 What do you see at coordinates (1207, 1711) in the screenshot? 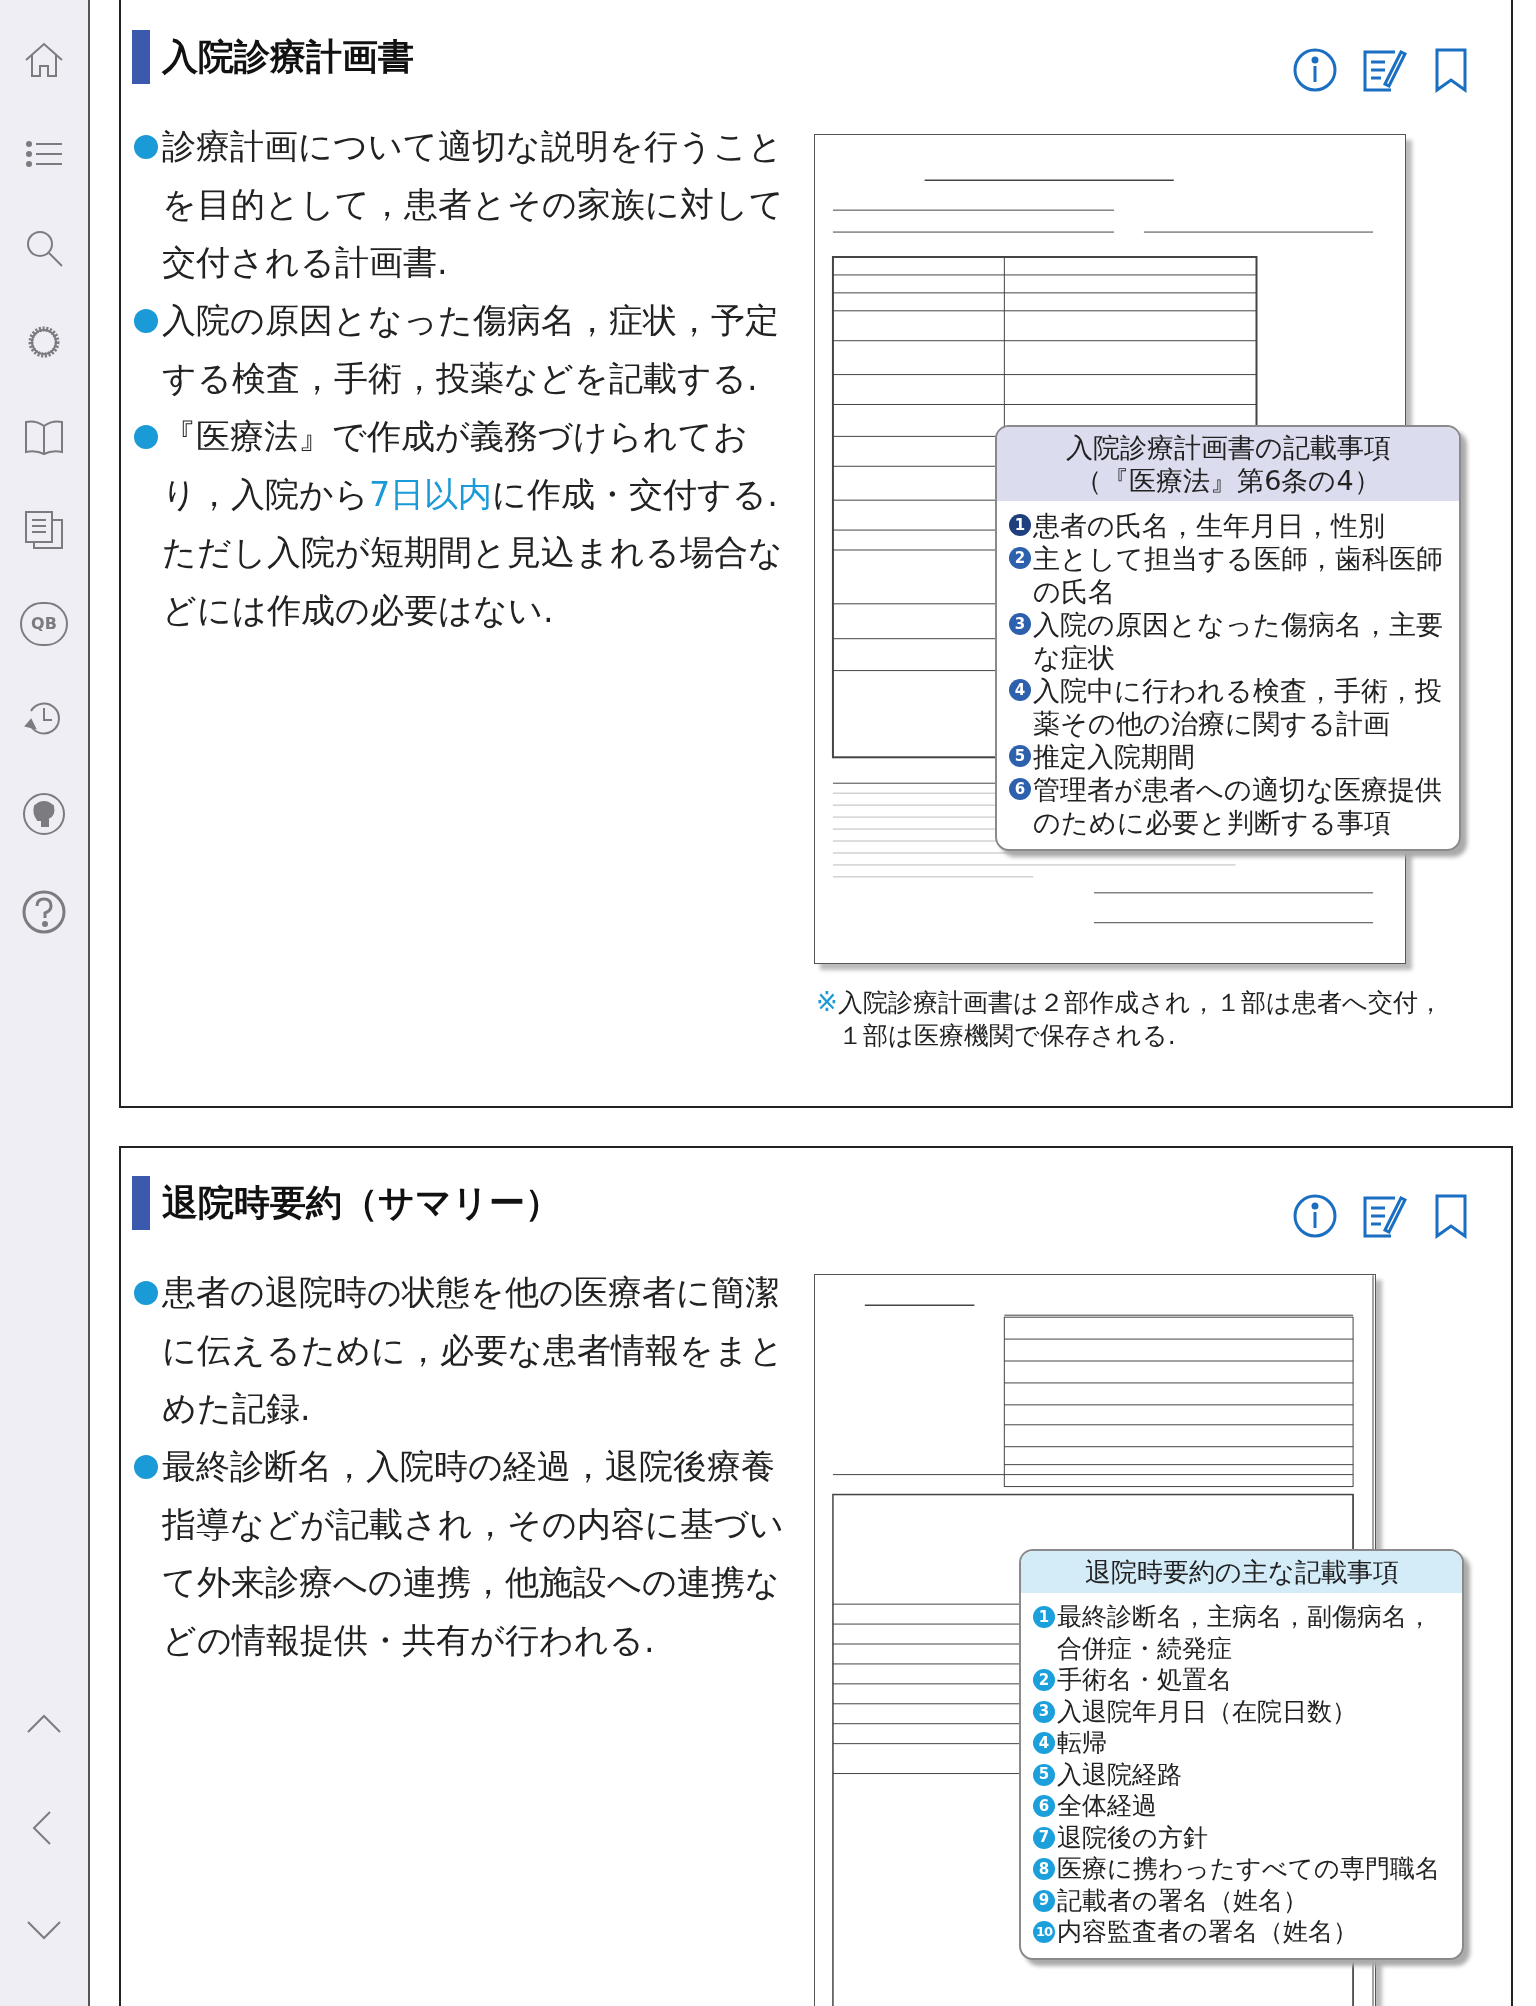
I see `callout-item-text: 入退院年月日（在院日数）` at bounding box center [1207, 1711].